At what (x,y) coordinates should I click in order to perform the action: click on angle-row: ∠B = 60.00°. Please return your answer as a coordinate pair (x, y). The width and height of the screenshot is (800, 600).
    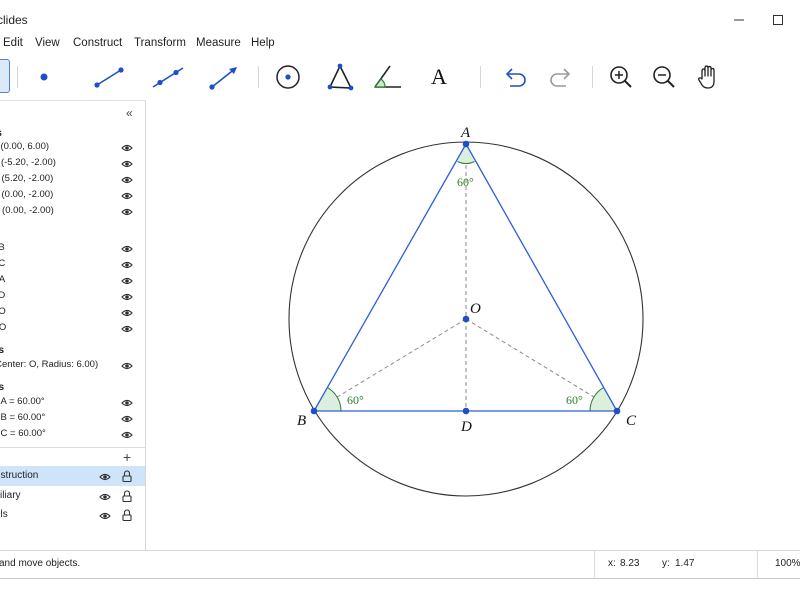
    Looking at the image, I should click on (72, 419).